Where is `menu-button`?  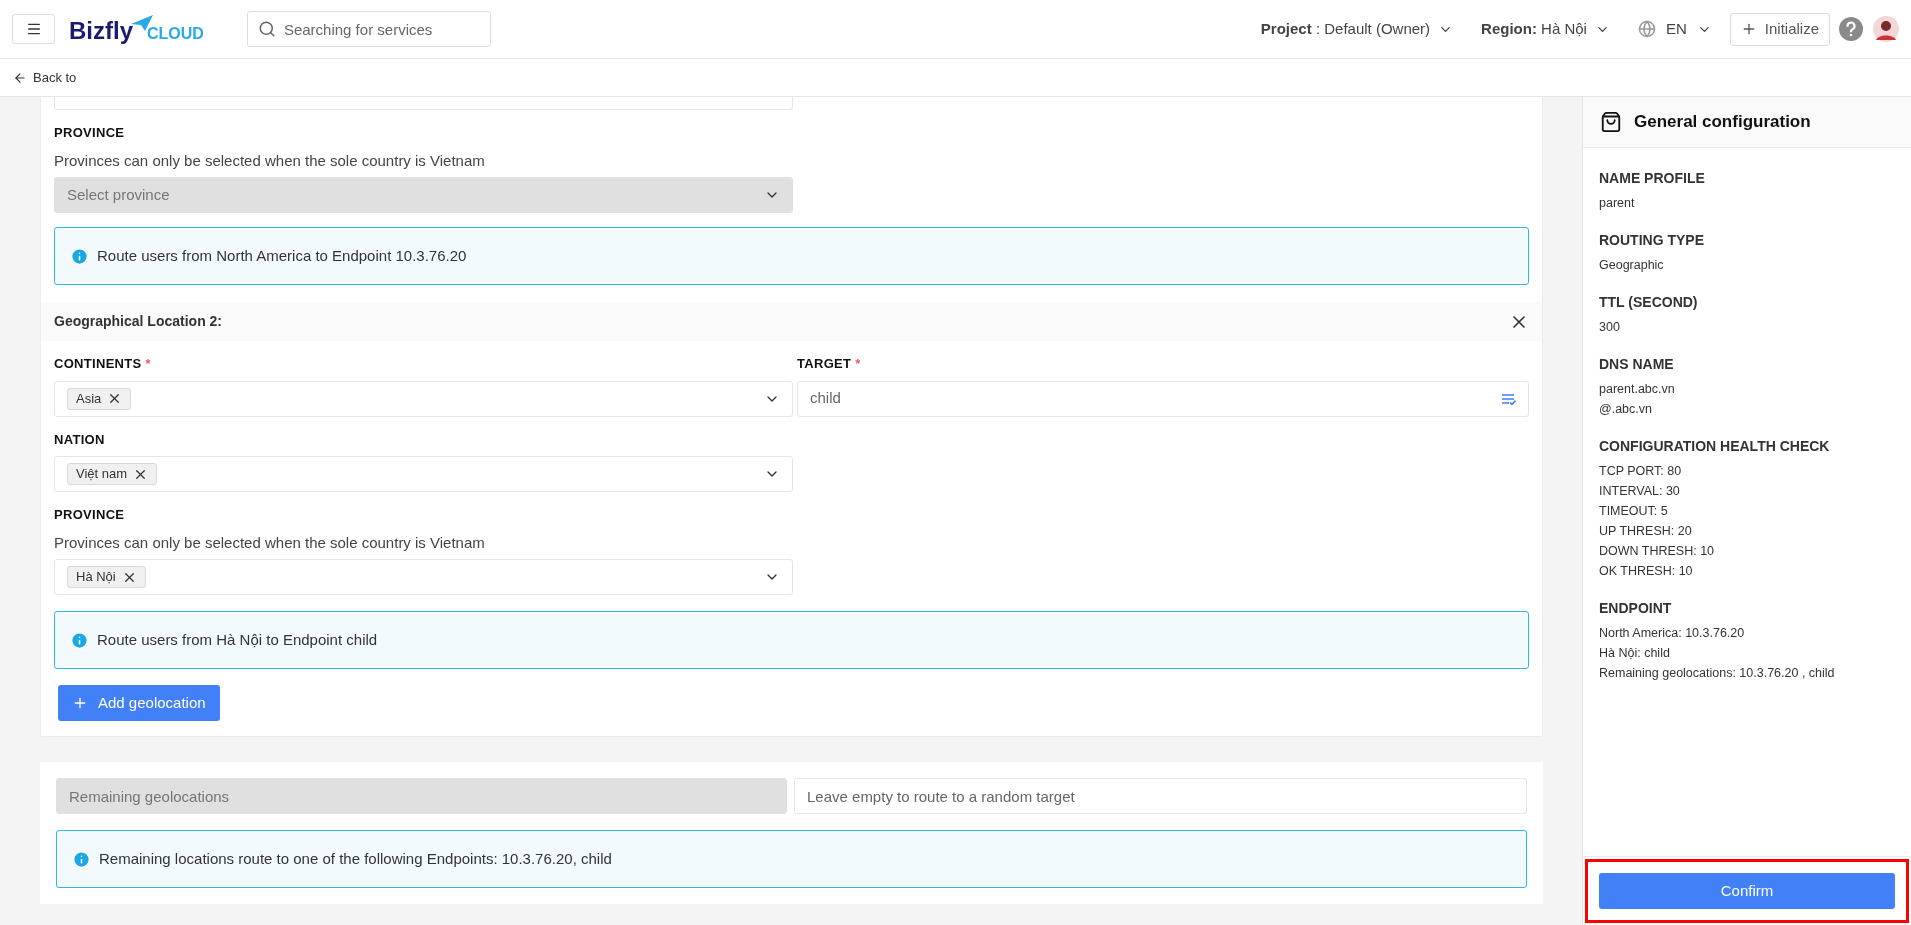 menu-button is located at coordinates (33, 29).